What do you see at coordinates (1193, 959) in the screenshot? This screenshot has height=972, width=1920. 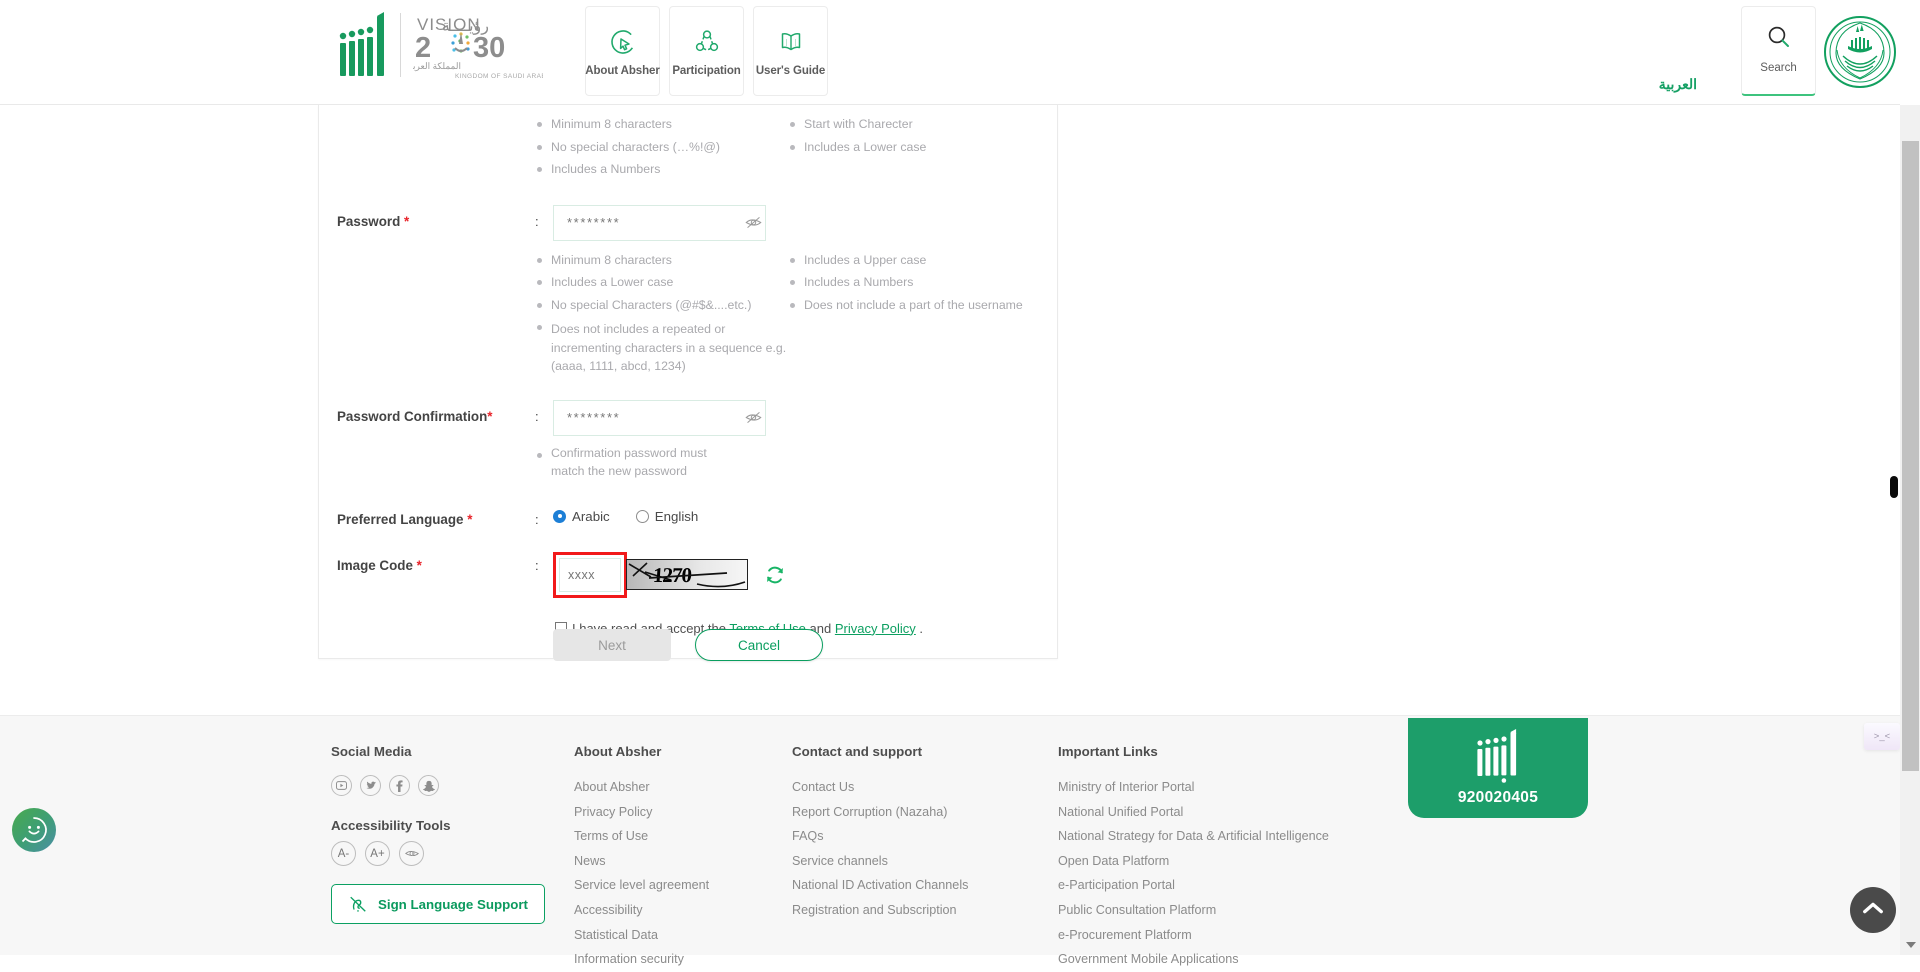 I see `footer-link: Government Mobile Applications` at bounding box center [1193, 959].